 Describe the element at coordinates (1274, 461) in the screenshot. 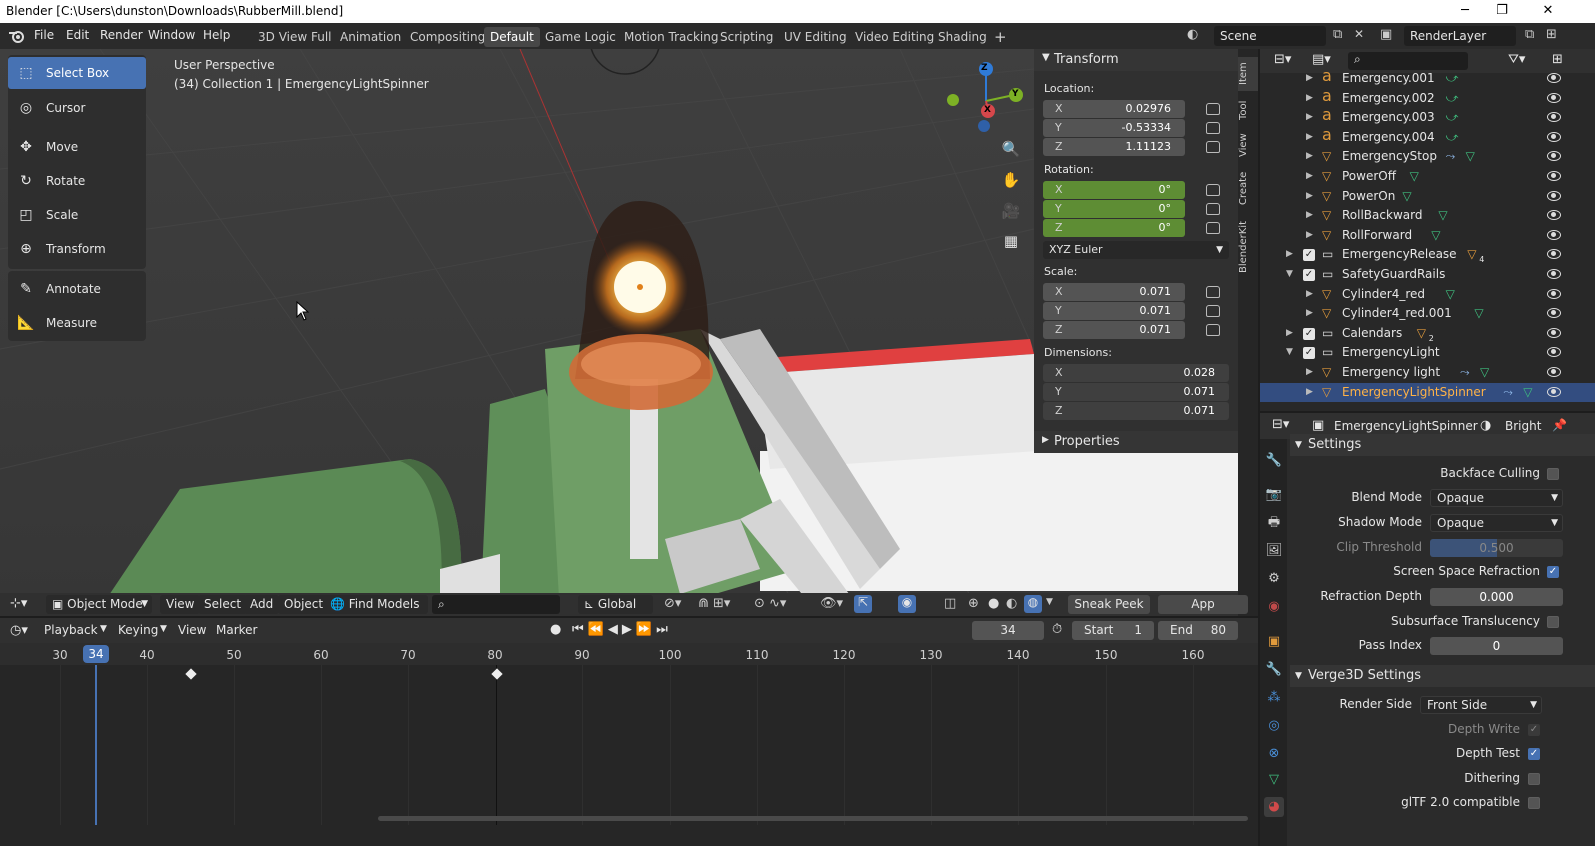

I see `tool-settings-icon: 🔧` at that location.